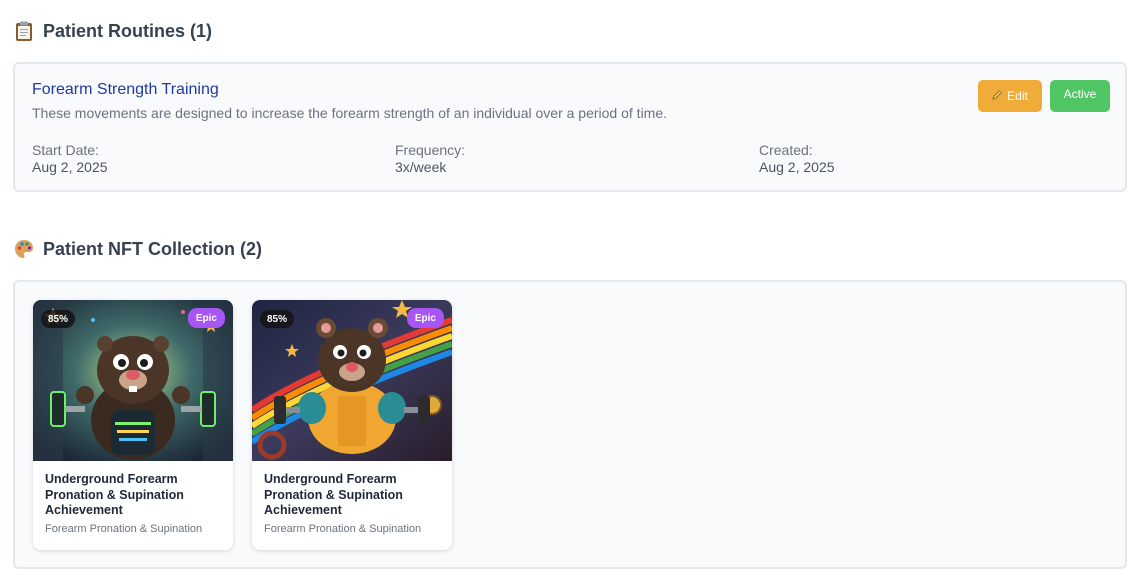 This screenshot has height=585, width=1143. Describe the element at coordinates (128, 30) in the screenshot. I see `routines-section-title: Patient Routines (1)` at that location.